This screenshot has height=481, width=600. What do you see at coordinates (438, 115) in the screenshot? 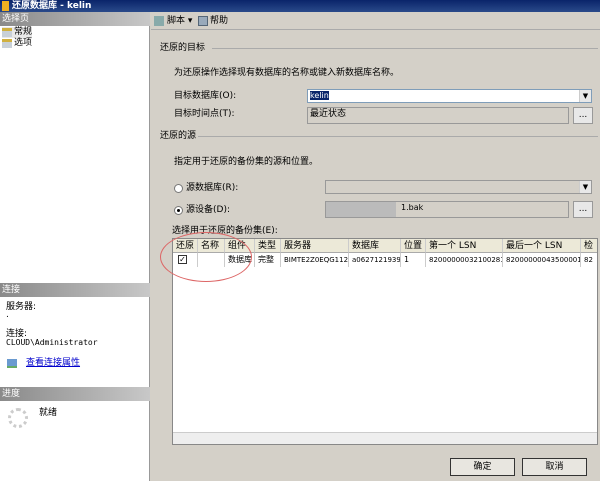
I see `target-time-field: 最近状态` at bounding box center [438, 115].